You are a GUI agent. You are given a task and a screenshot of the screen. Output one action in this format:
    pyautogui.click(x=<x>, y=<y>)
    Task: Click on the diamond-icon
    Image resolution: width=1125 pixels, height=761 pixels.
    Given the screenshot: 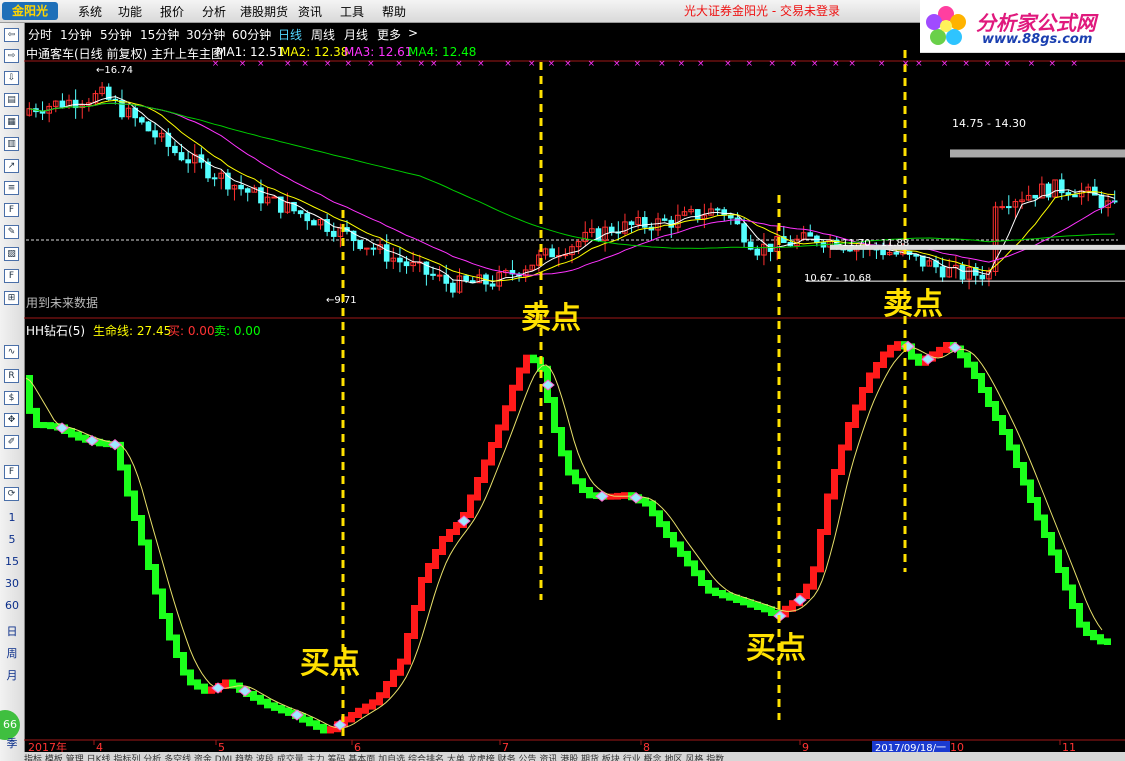 What is the action you would take?
    pyautogui.click(x=548, y=385)
    